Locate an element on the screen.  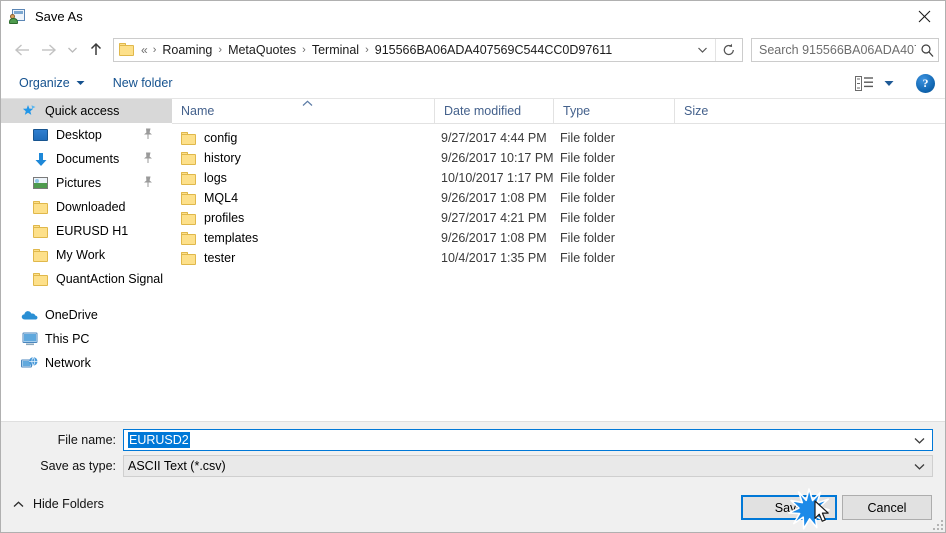
cancel-button: Cancel is located at coordinates (887, 507).